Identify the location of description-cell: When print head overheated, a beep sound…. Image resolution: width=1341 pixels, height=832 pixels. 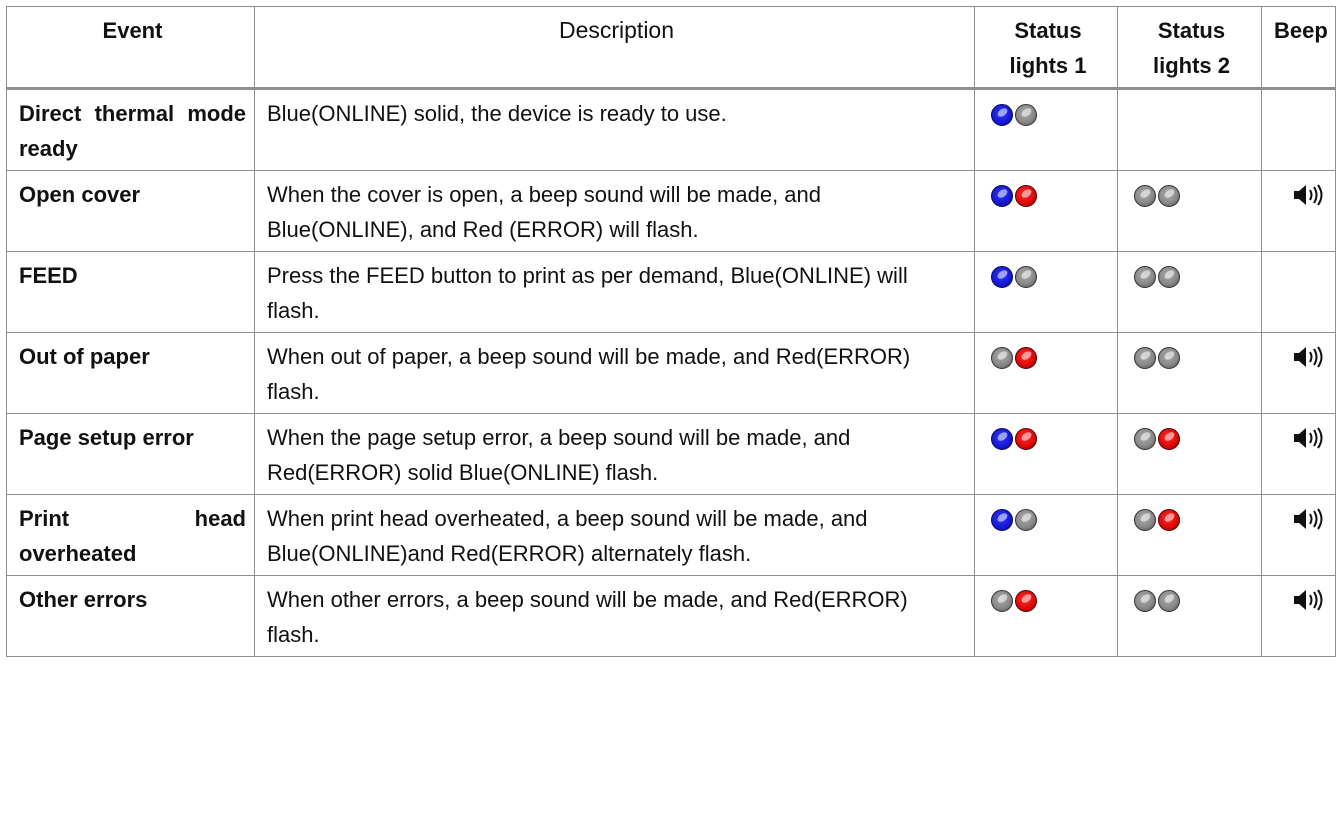
(614, 535).